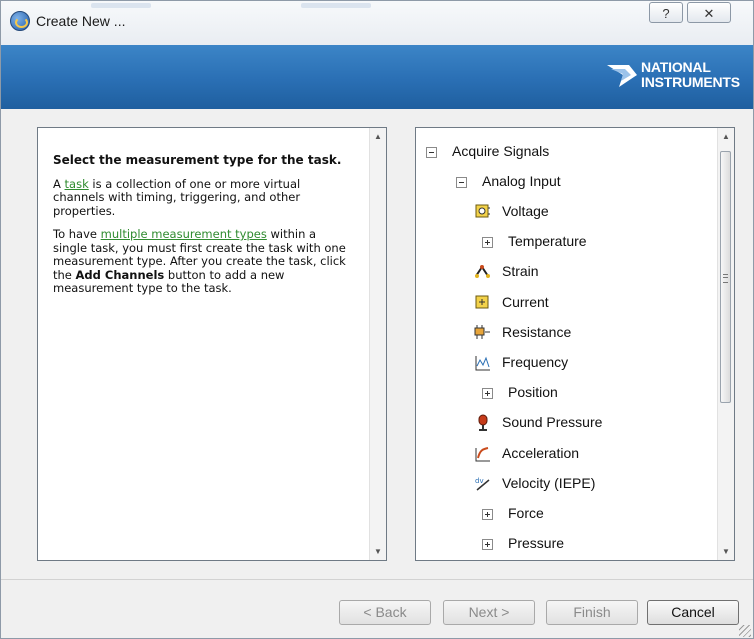 This screenshot has height=639, width=754. I want to click on grip-icon, so click(725, 278).